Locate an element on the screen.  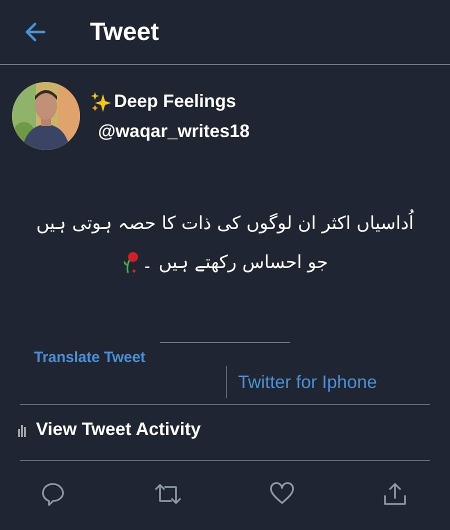
bar-chart-icon is located at coordinates (23, 429).